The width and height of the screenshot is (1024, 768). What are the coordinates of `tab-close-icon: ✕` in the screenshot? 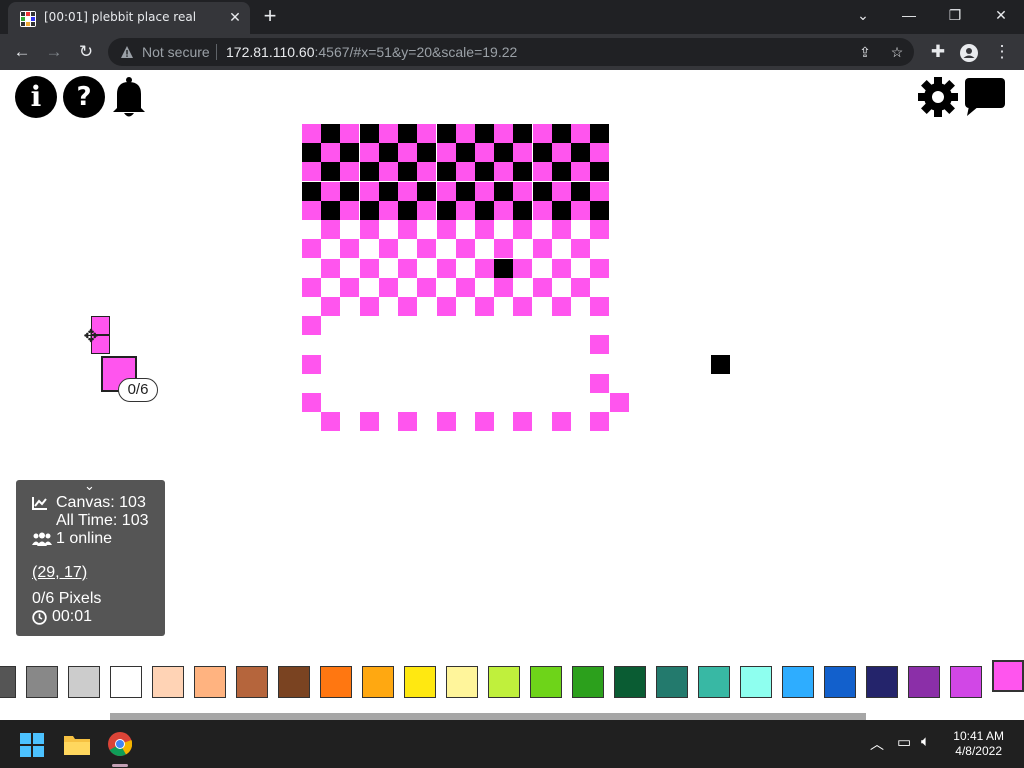 It's located at (235, 17).